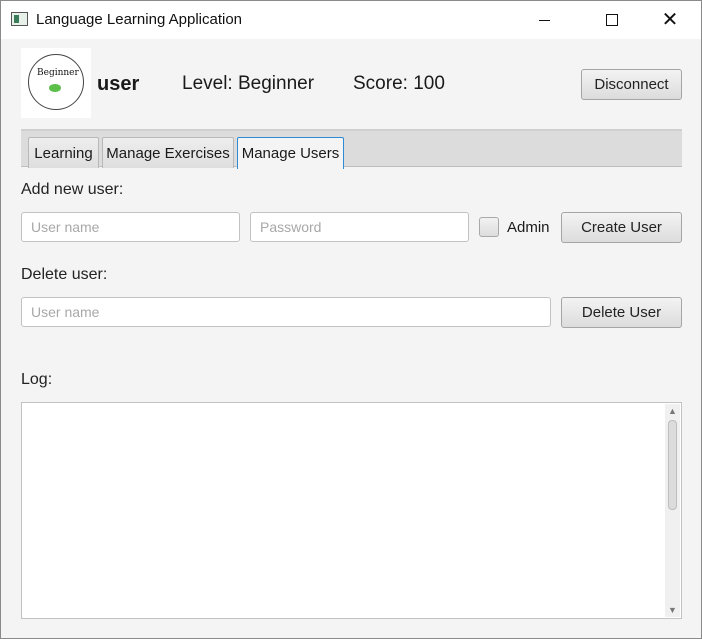 The height and width of the screenshot is (639, 702). I want to click on scroll-down-icon: ▼, so click(672, 610).